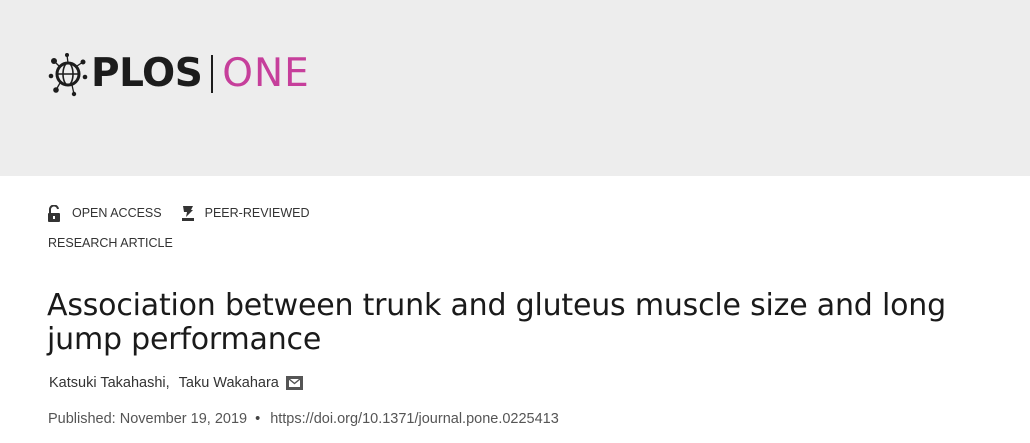 Image resolution: width=1030 pixels, height=443 pixels. I want to click on plos-globe-icon, so click(68, 75).